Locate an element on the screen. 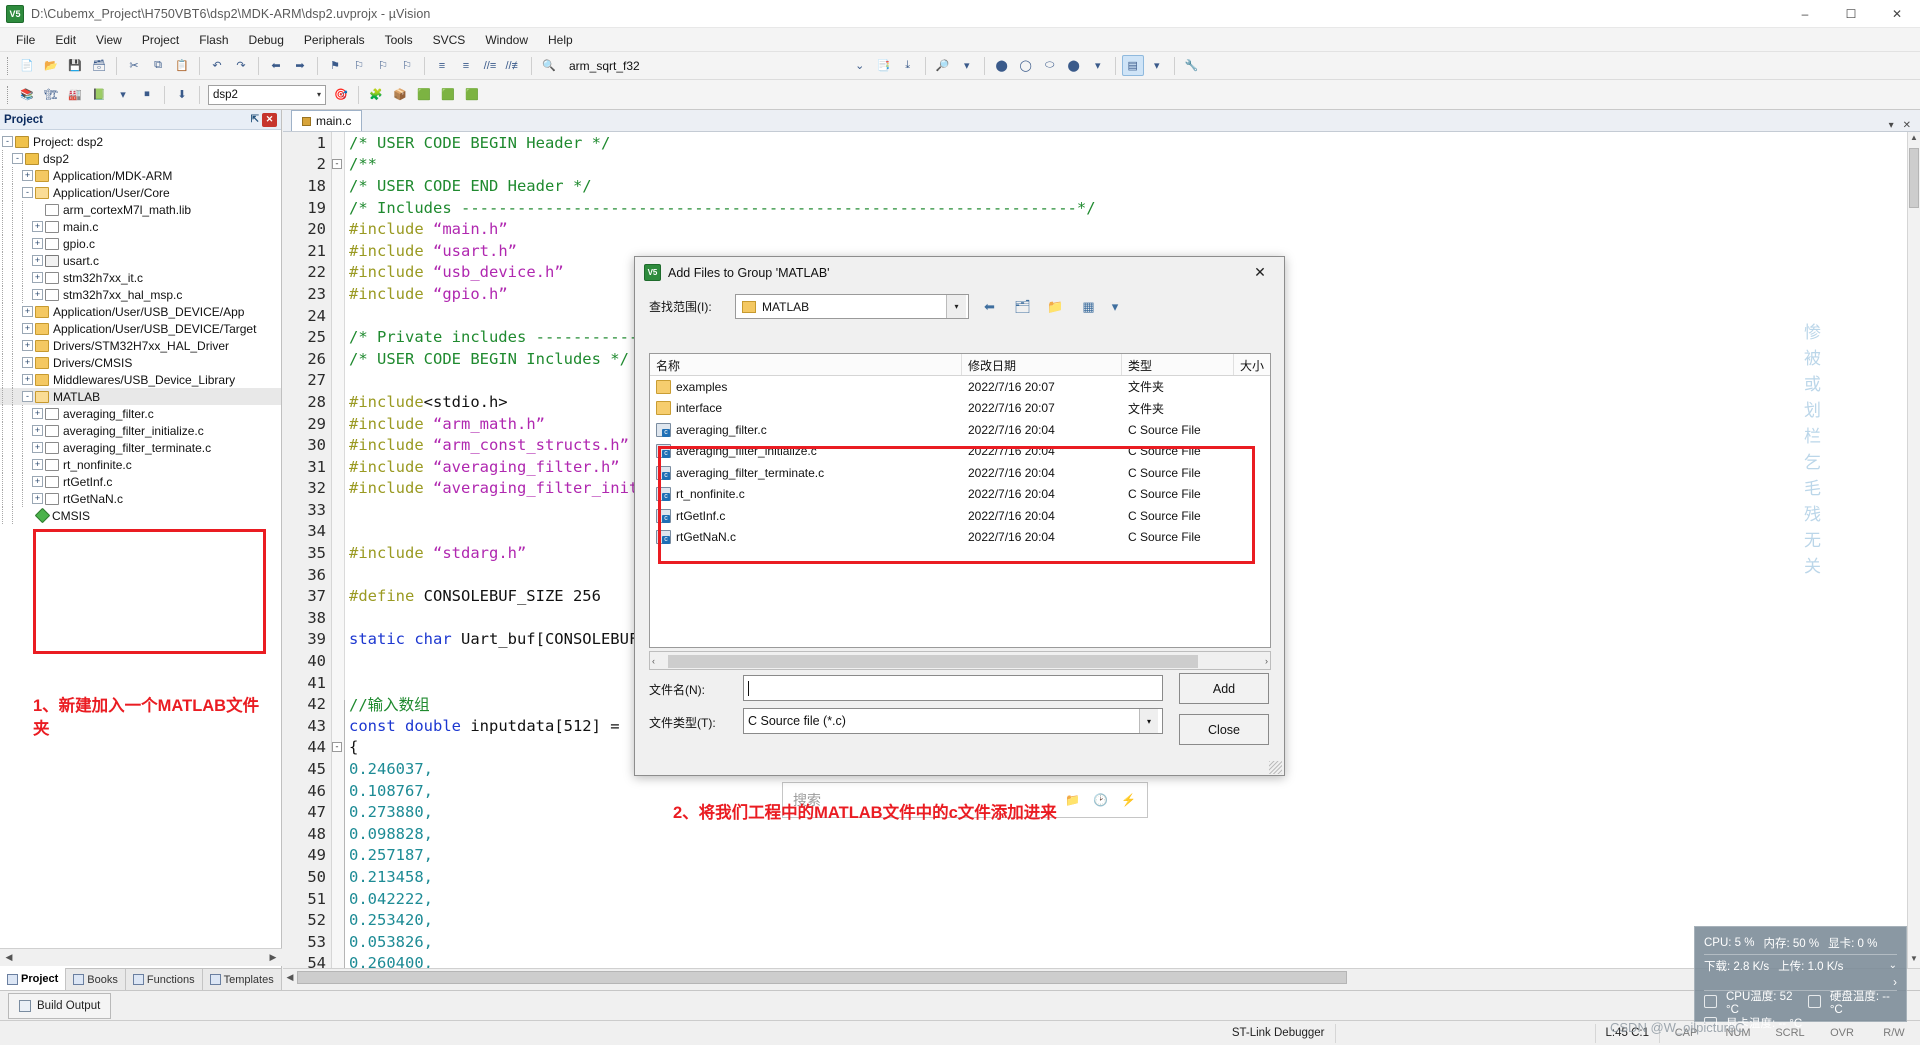 This screenshot has width=1920, height=1045. up-folder-icon: 🗂 is located at coordinates (1022, 307).